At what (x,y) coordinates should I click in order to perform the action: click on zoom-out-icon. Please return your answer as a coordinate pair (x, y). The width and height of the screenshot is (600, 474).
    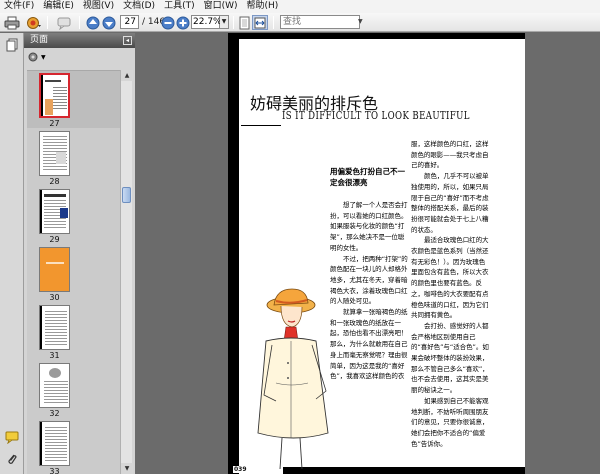
    Looking at the image, I should click on (168, 22).